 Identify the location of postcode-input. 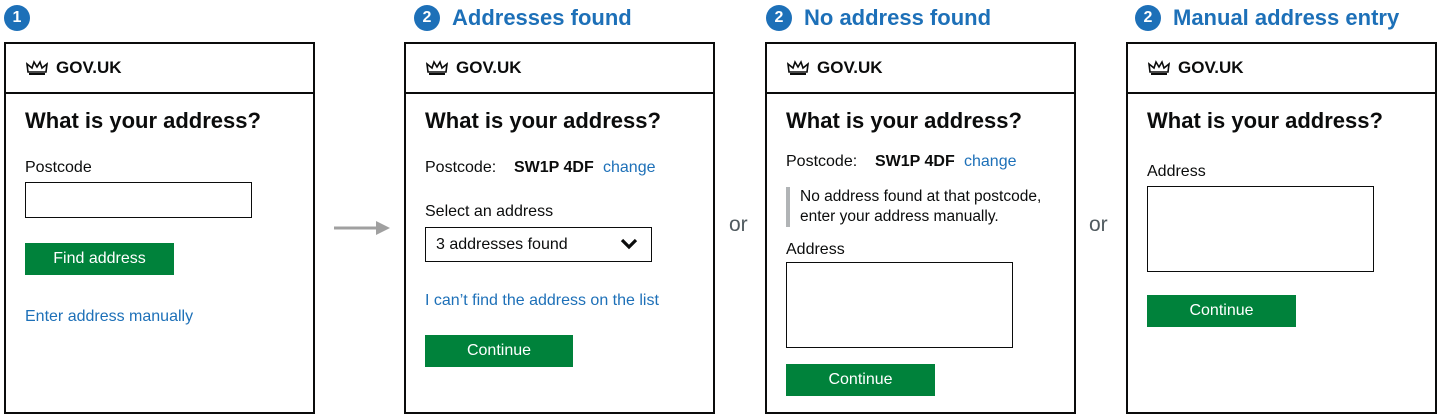
(138, 200).